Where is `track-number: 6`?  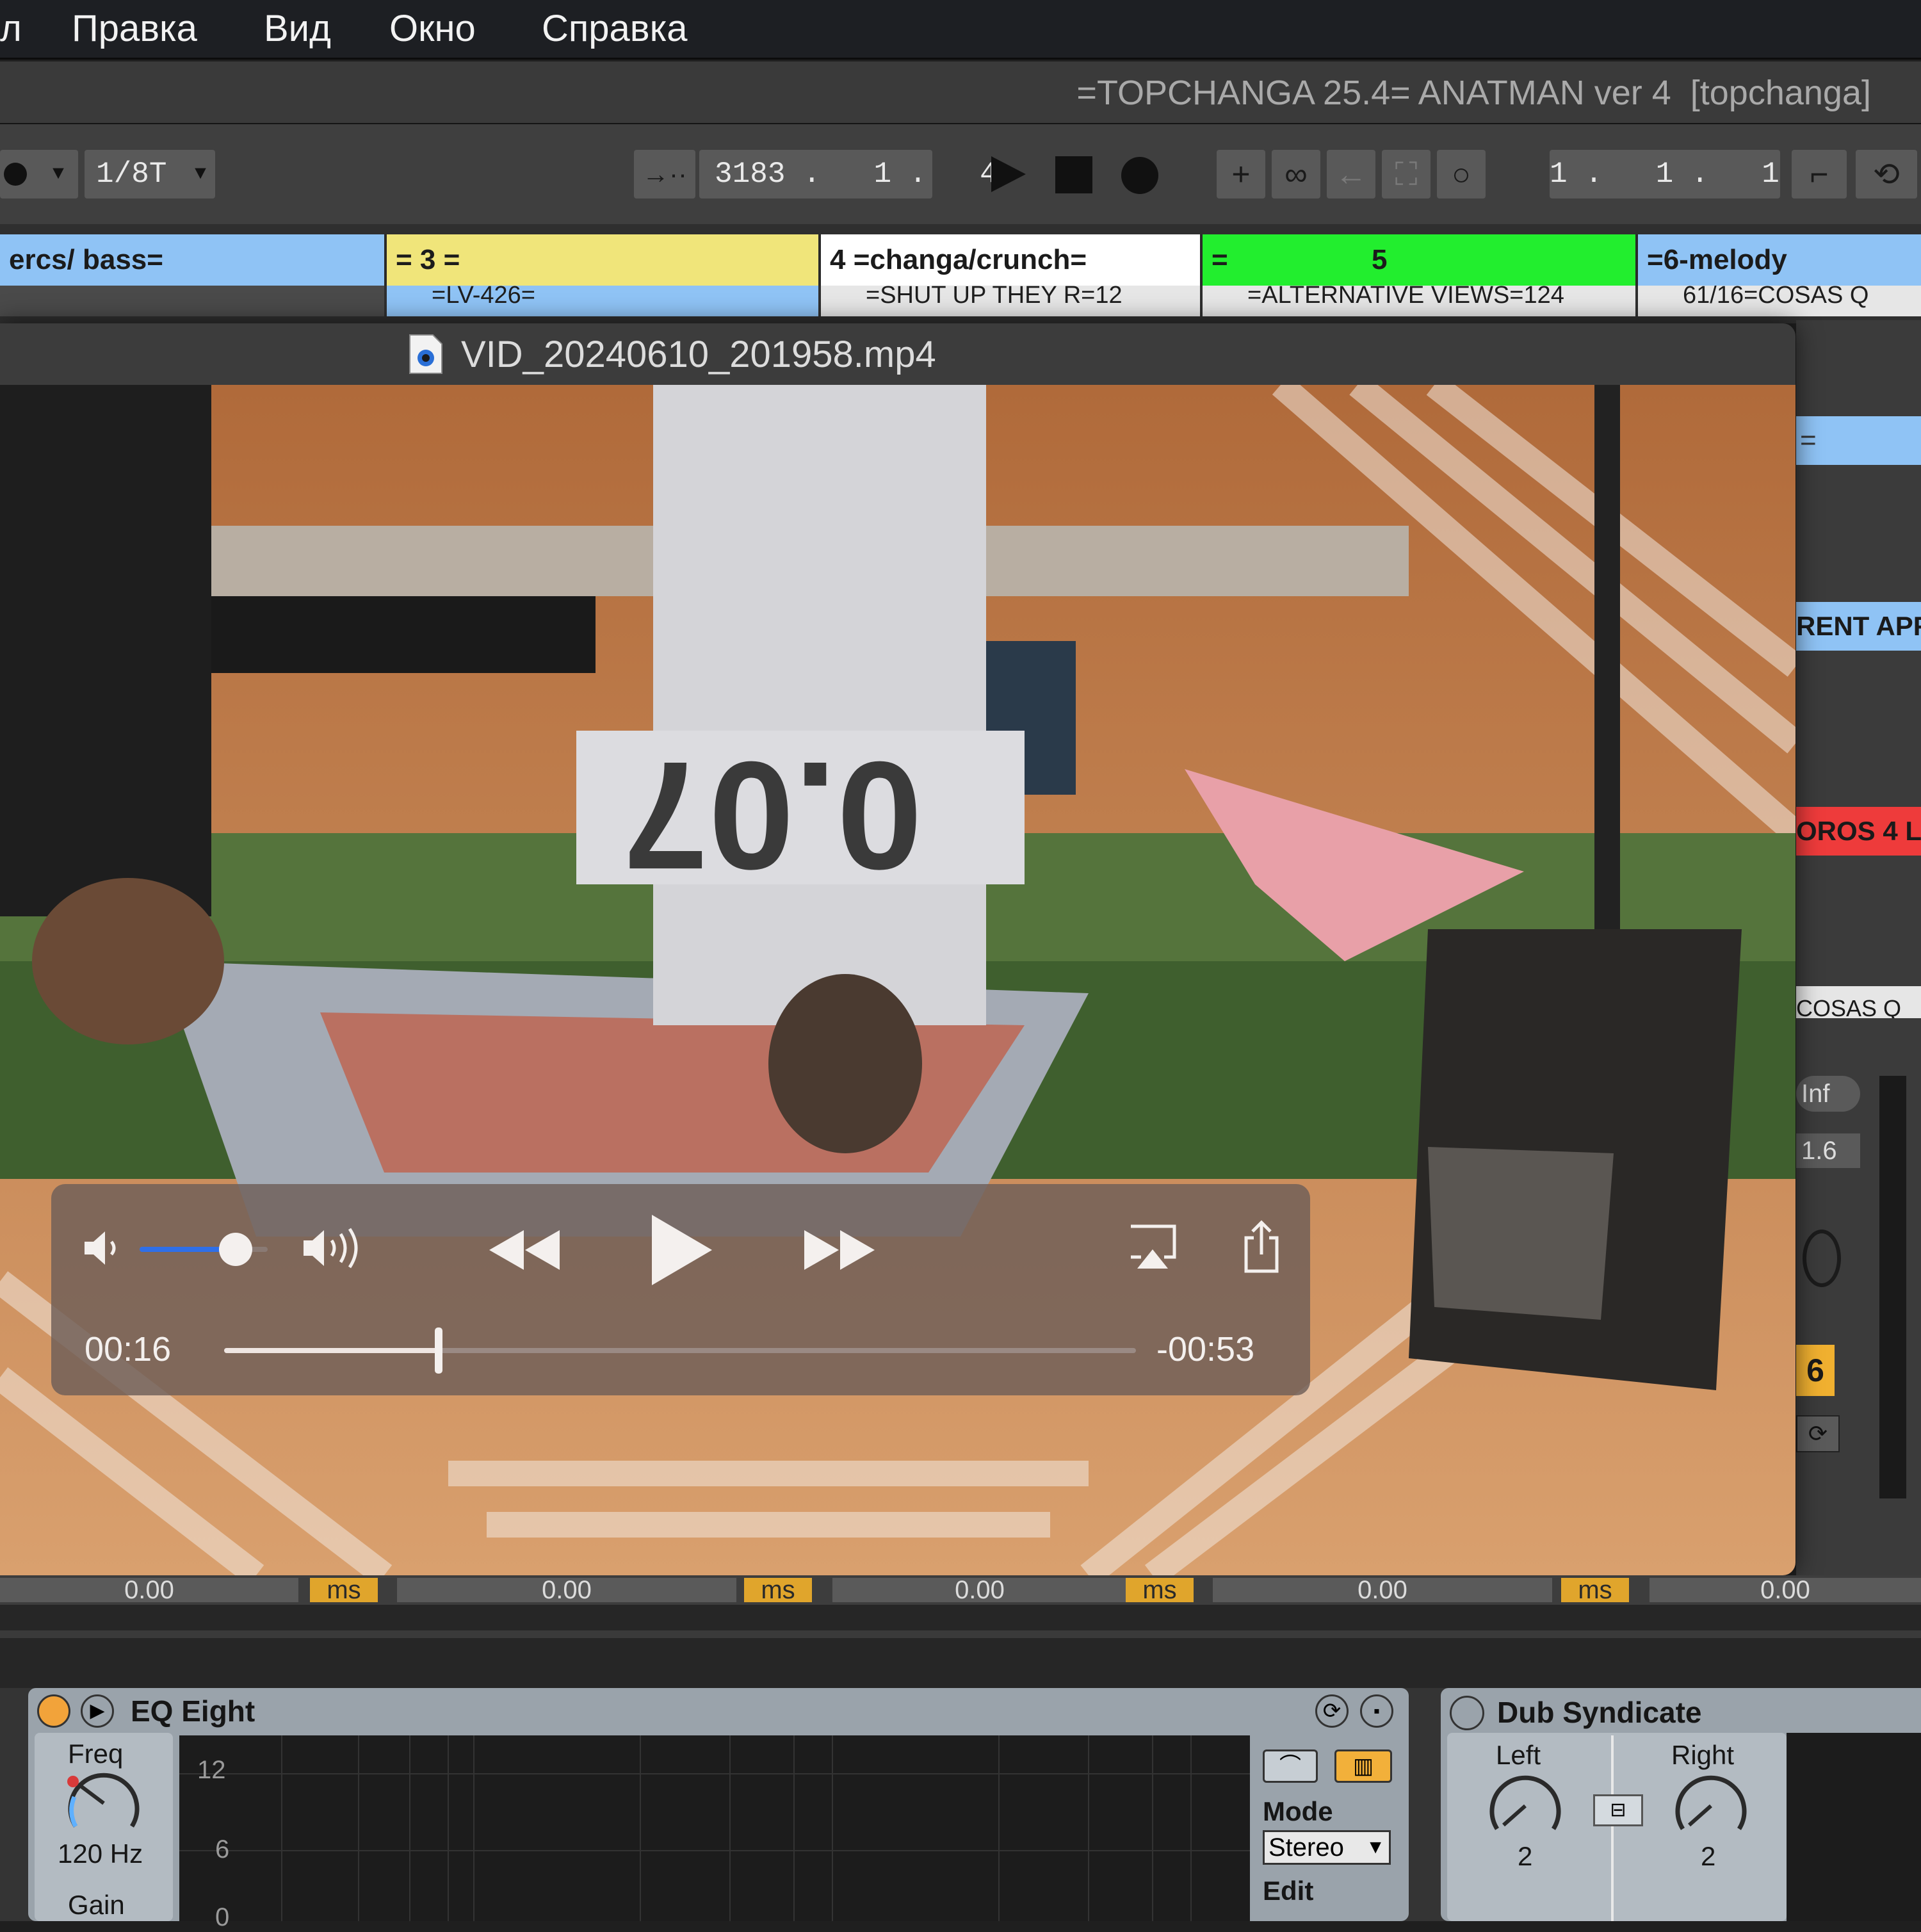 track-number: 6 is located at coordinates (1815, 1371).